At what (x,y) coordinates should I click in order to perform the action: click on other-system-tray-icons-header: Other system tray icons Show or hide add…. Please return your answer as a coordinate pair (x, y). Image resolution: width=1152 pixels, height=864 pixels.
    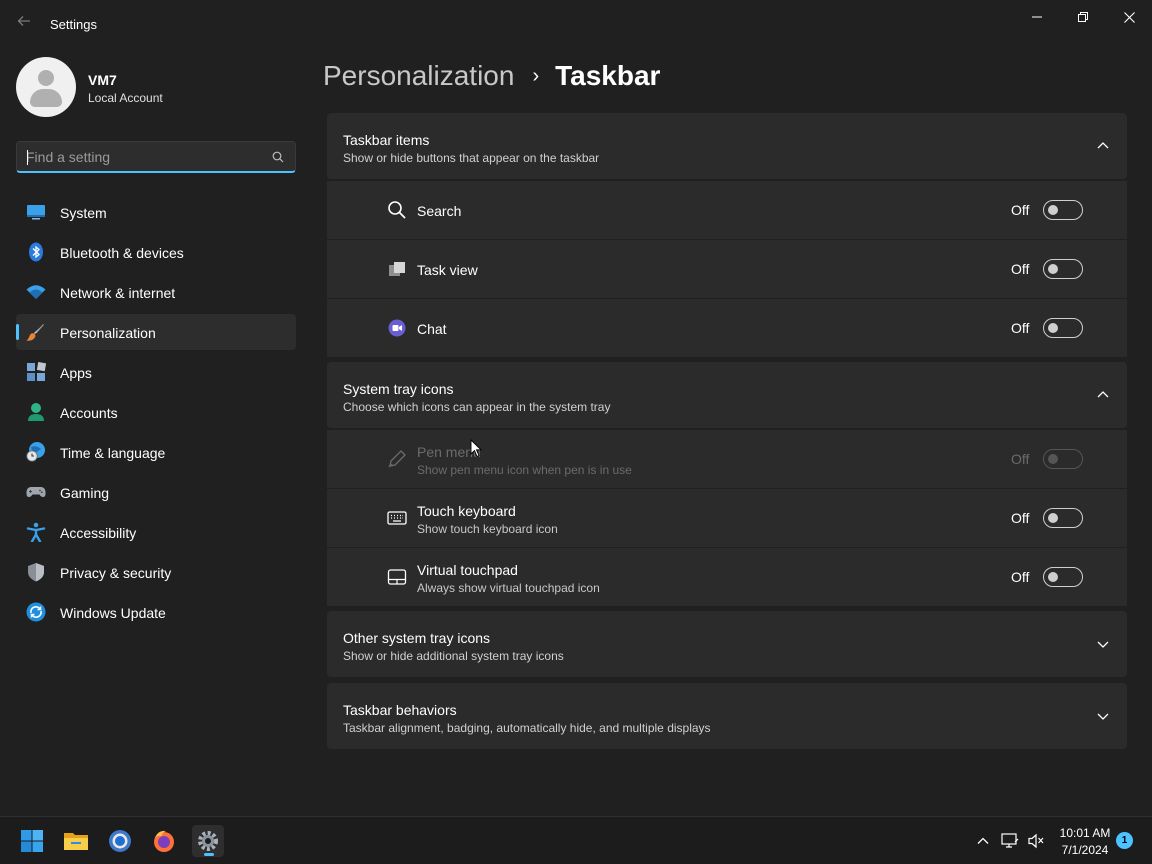
    Looking at the image, I should click on (727, 644).